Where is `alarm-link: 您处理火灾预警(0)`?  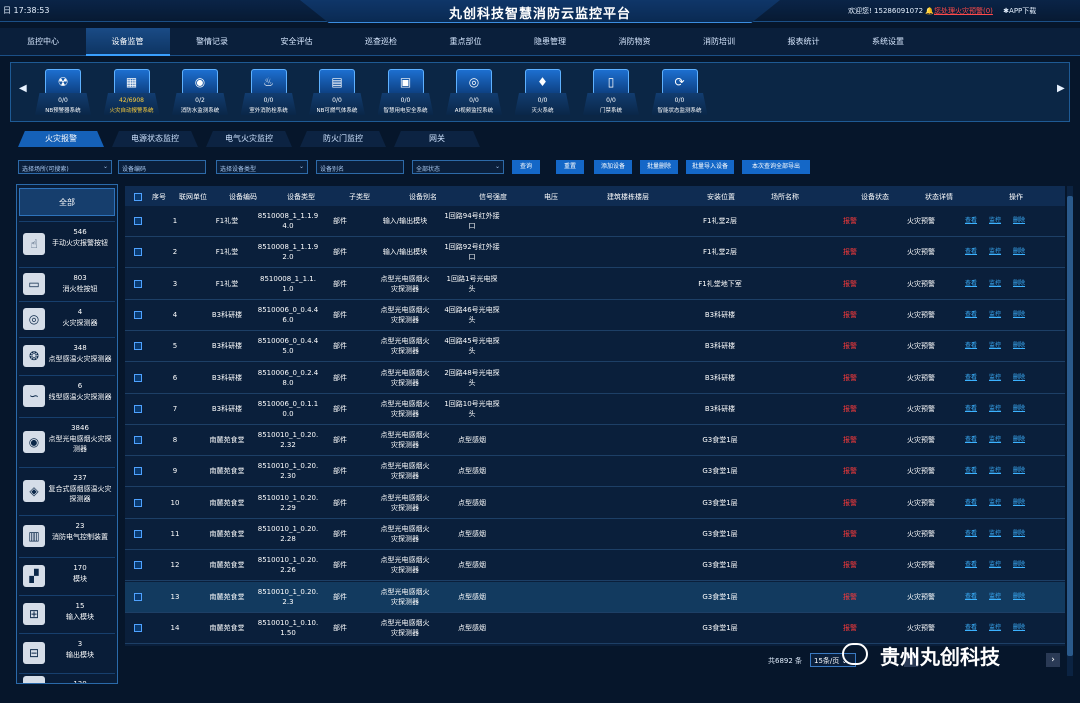
alarm-link: 您处理火灾预警(0) is located at coordinates (963, 11).